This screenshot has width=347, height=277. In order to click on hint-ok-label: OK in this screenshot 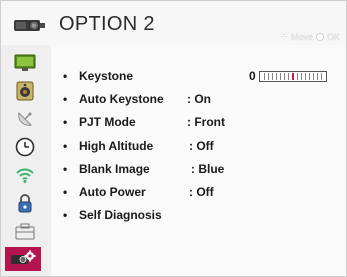, I will do `click(333, 36)`.